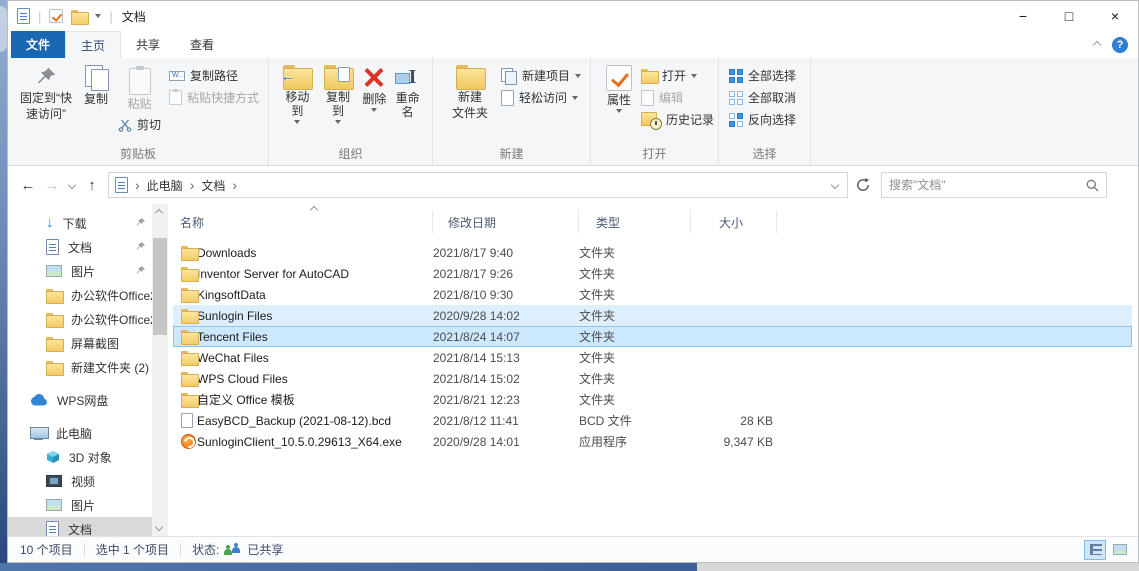  What do you see at coordinates (53, 457) in the screenshot?
I see `cube-icon` at bounding box center [53, 457].